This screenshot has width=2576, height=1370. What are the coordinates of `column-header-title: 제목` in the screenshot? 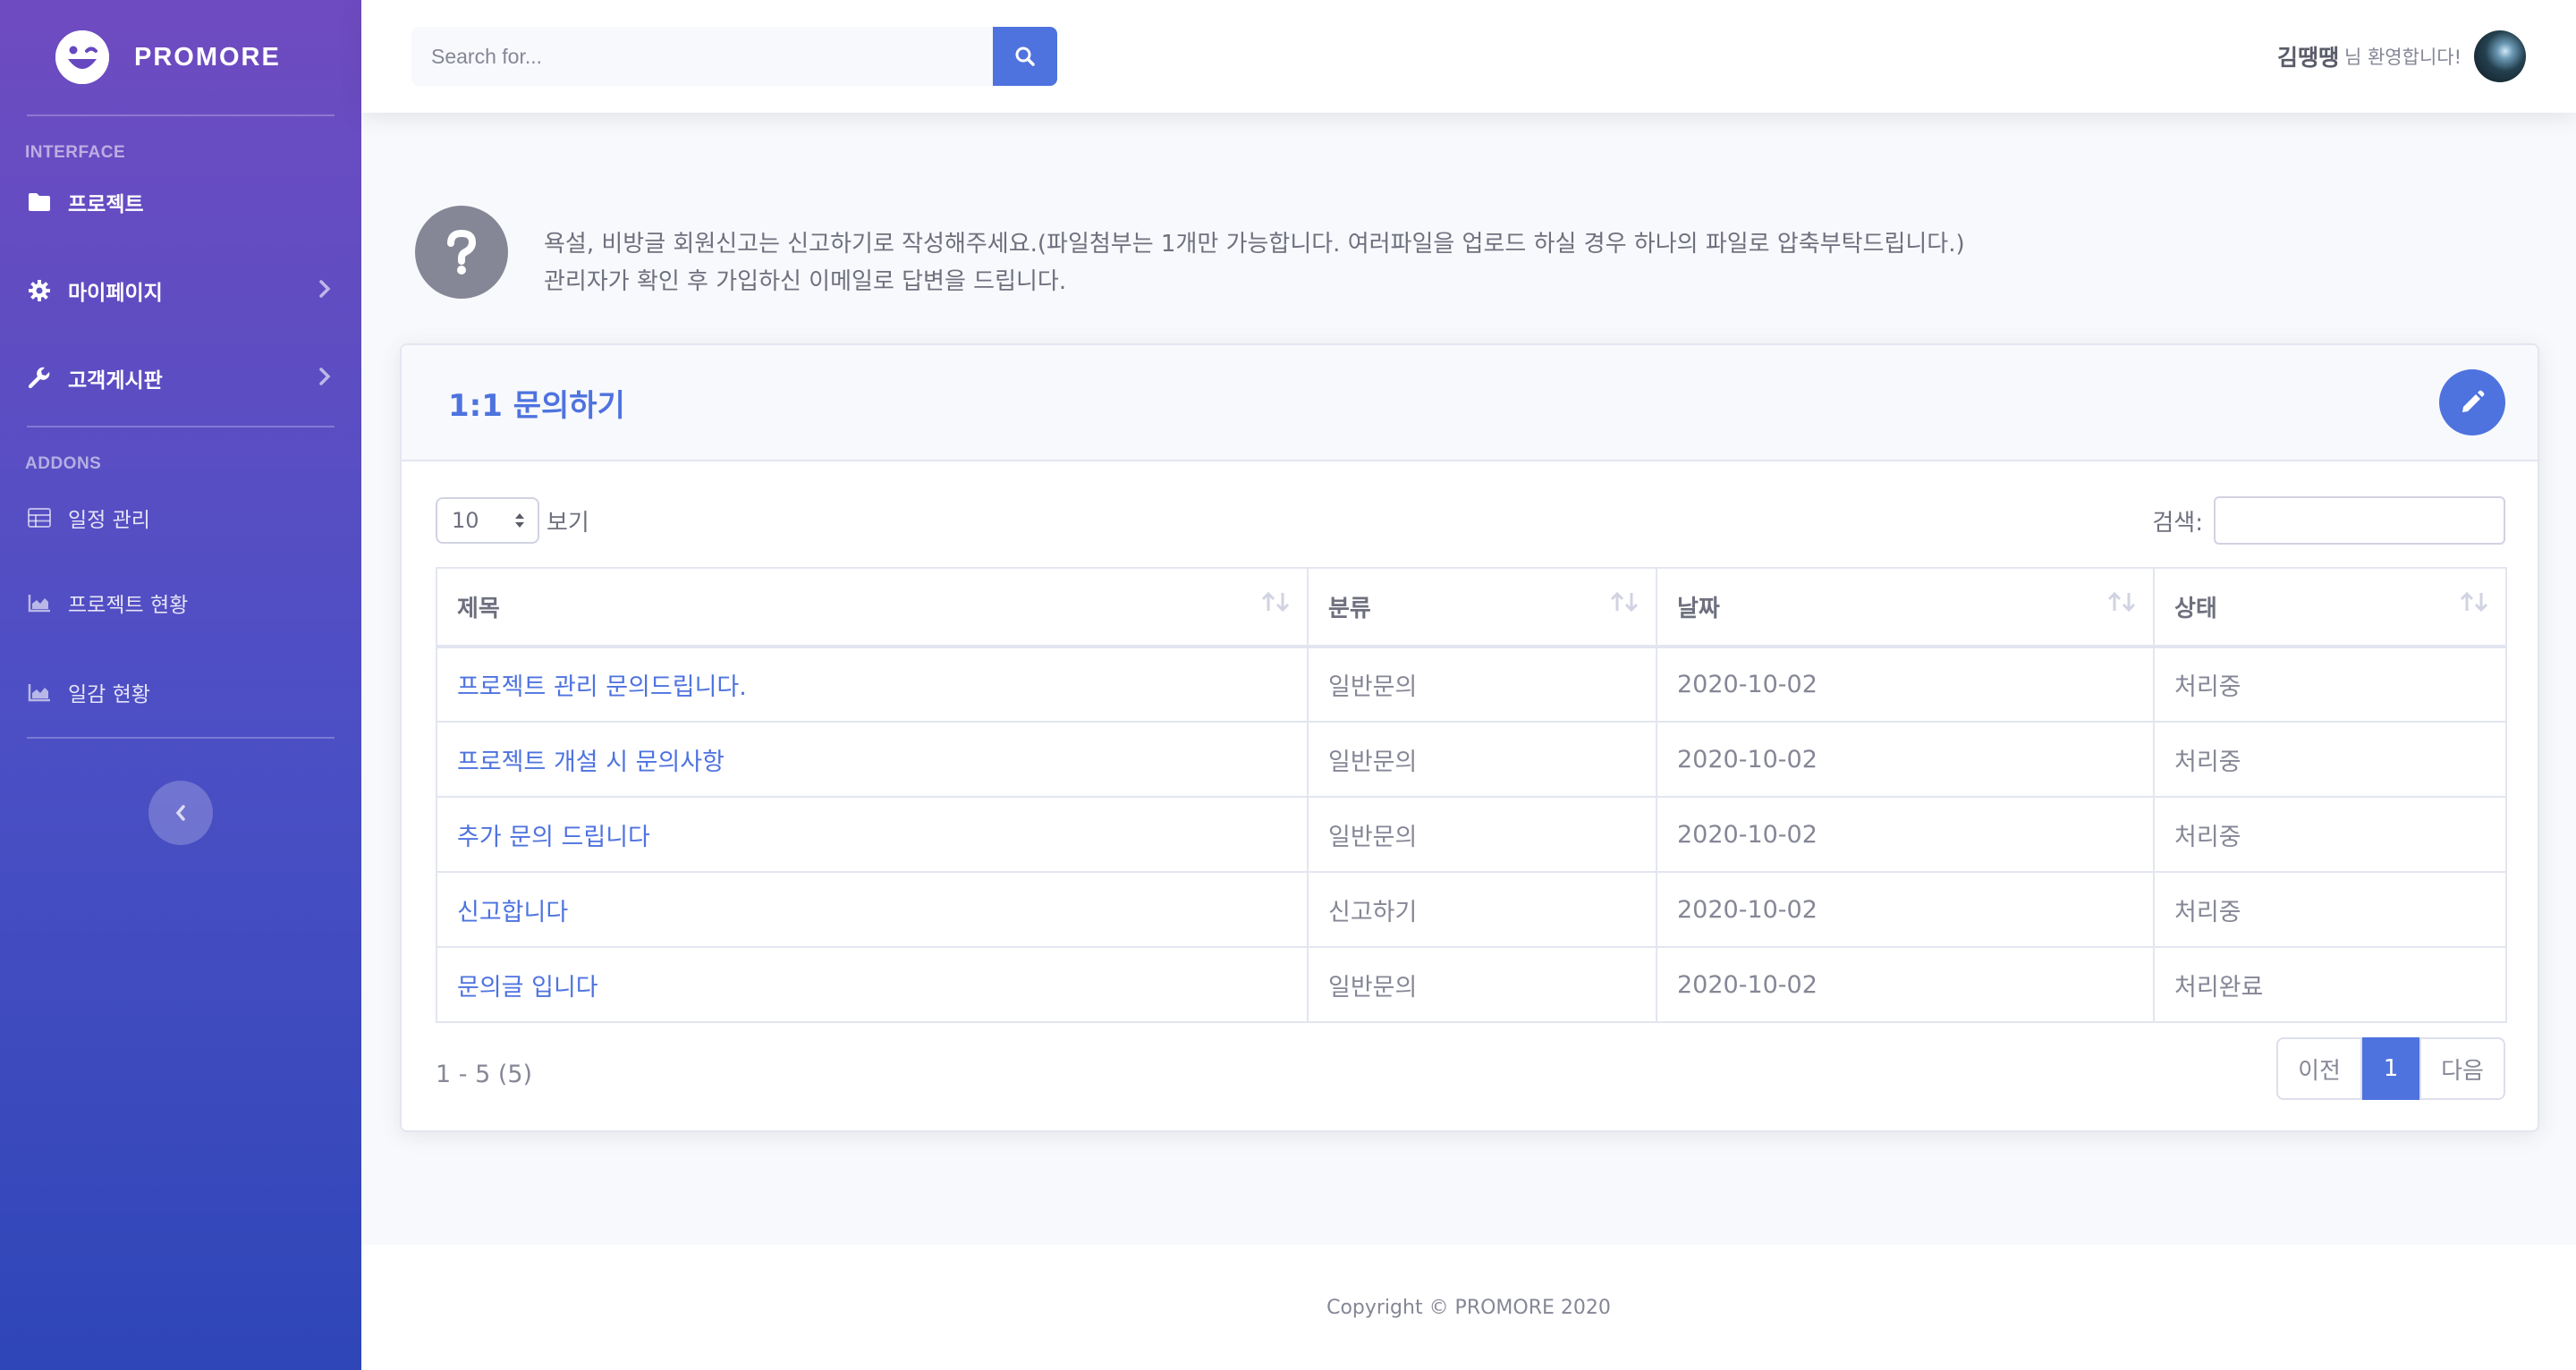 It's located at (872, 607).